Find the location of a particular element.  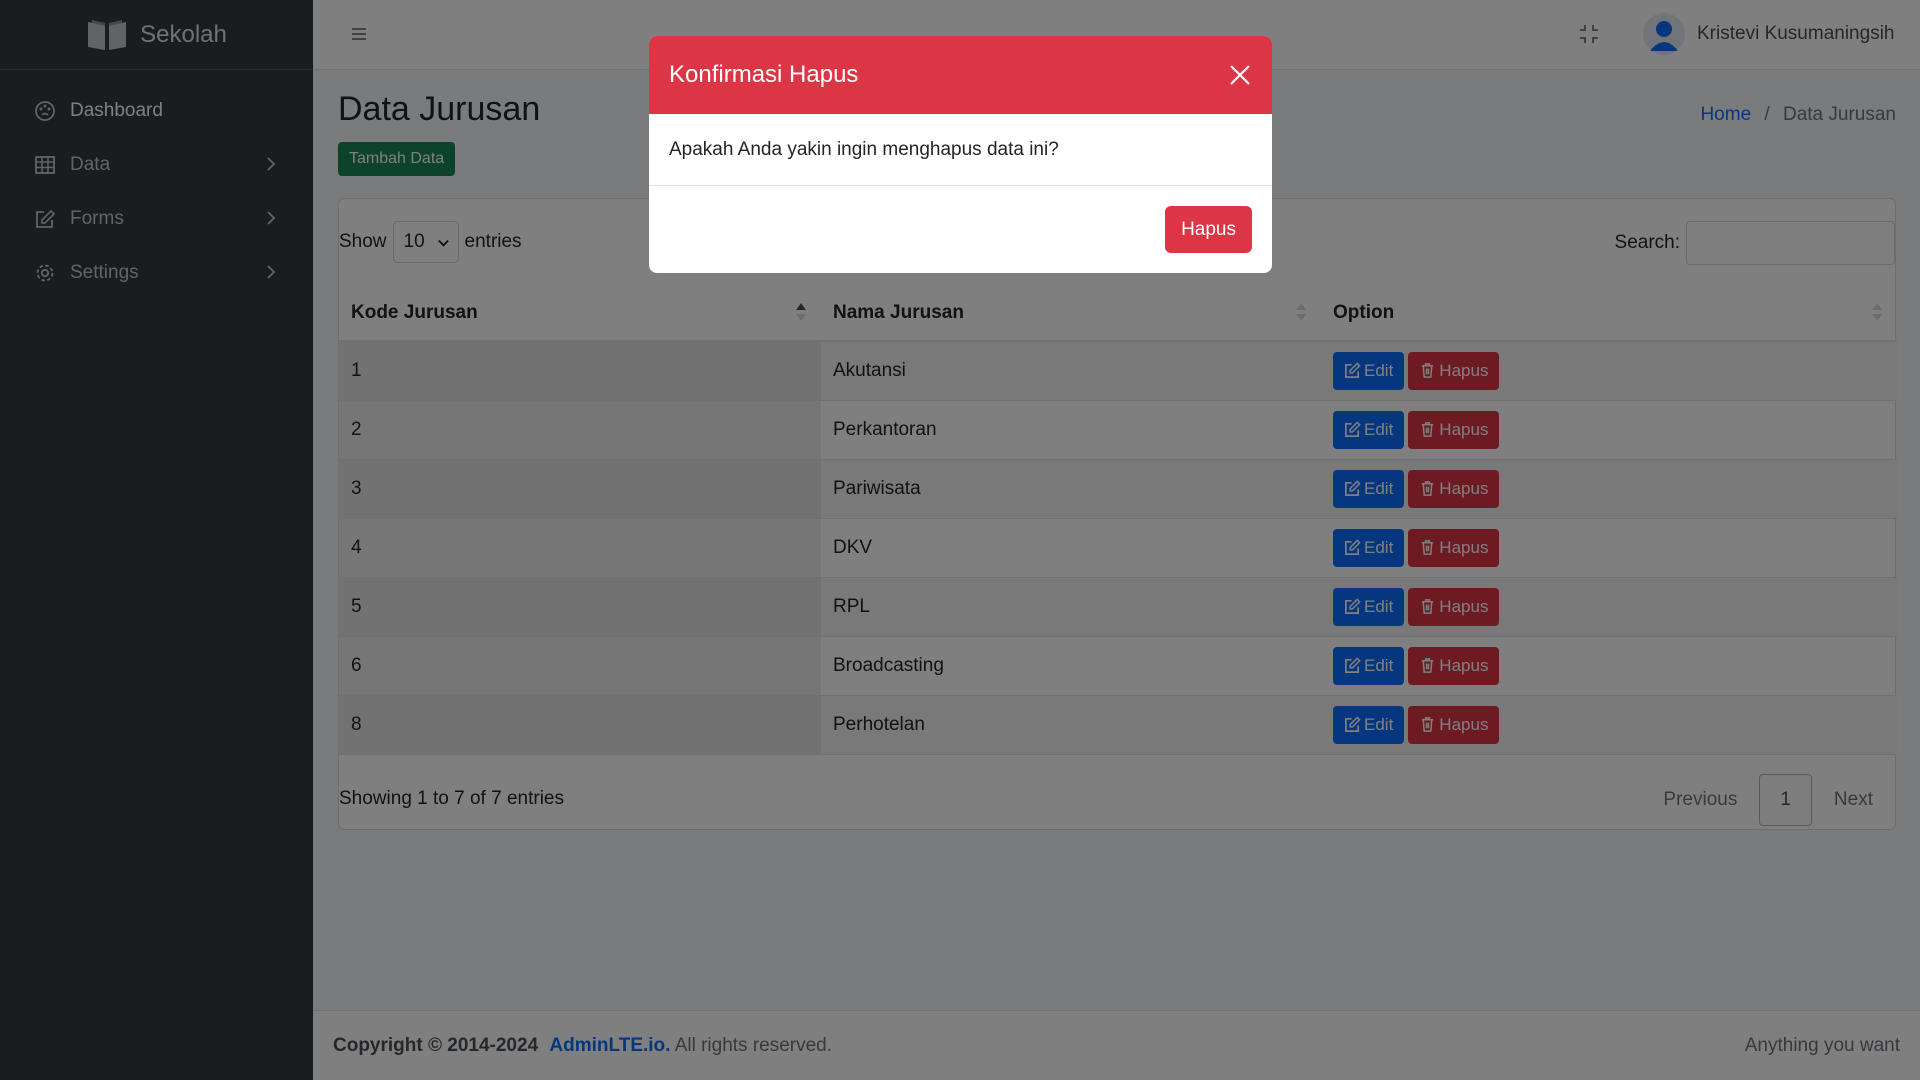

modal-header: Konfirmasi Hapus is located at coordinates (960, 75).